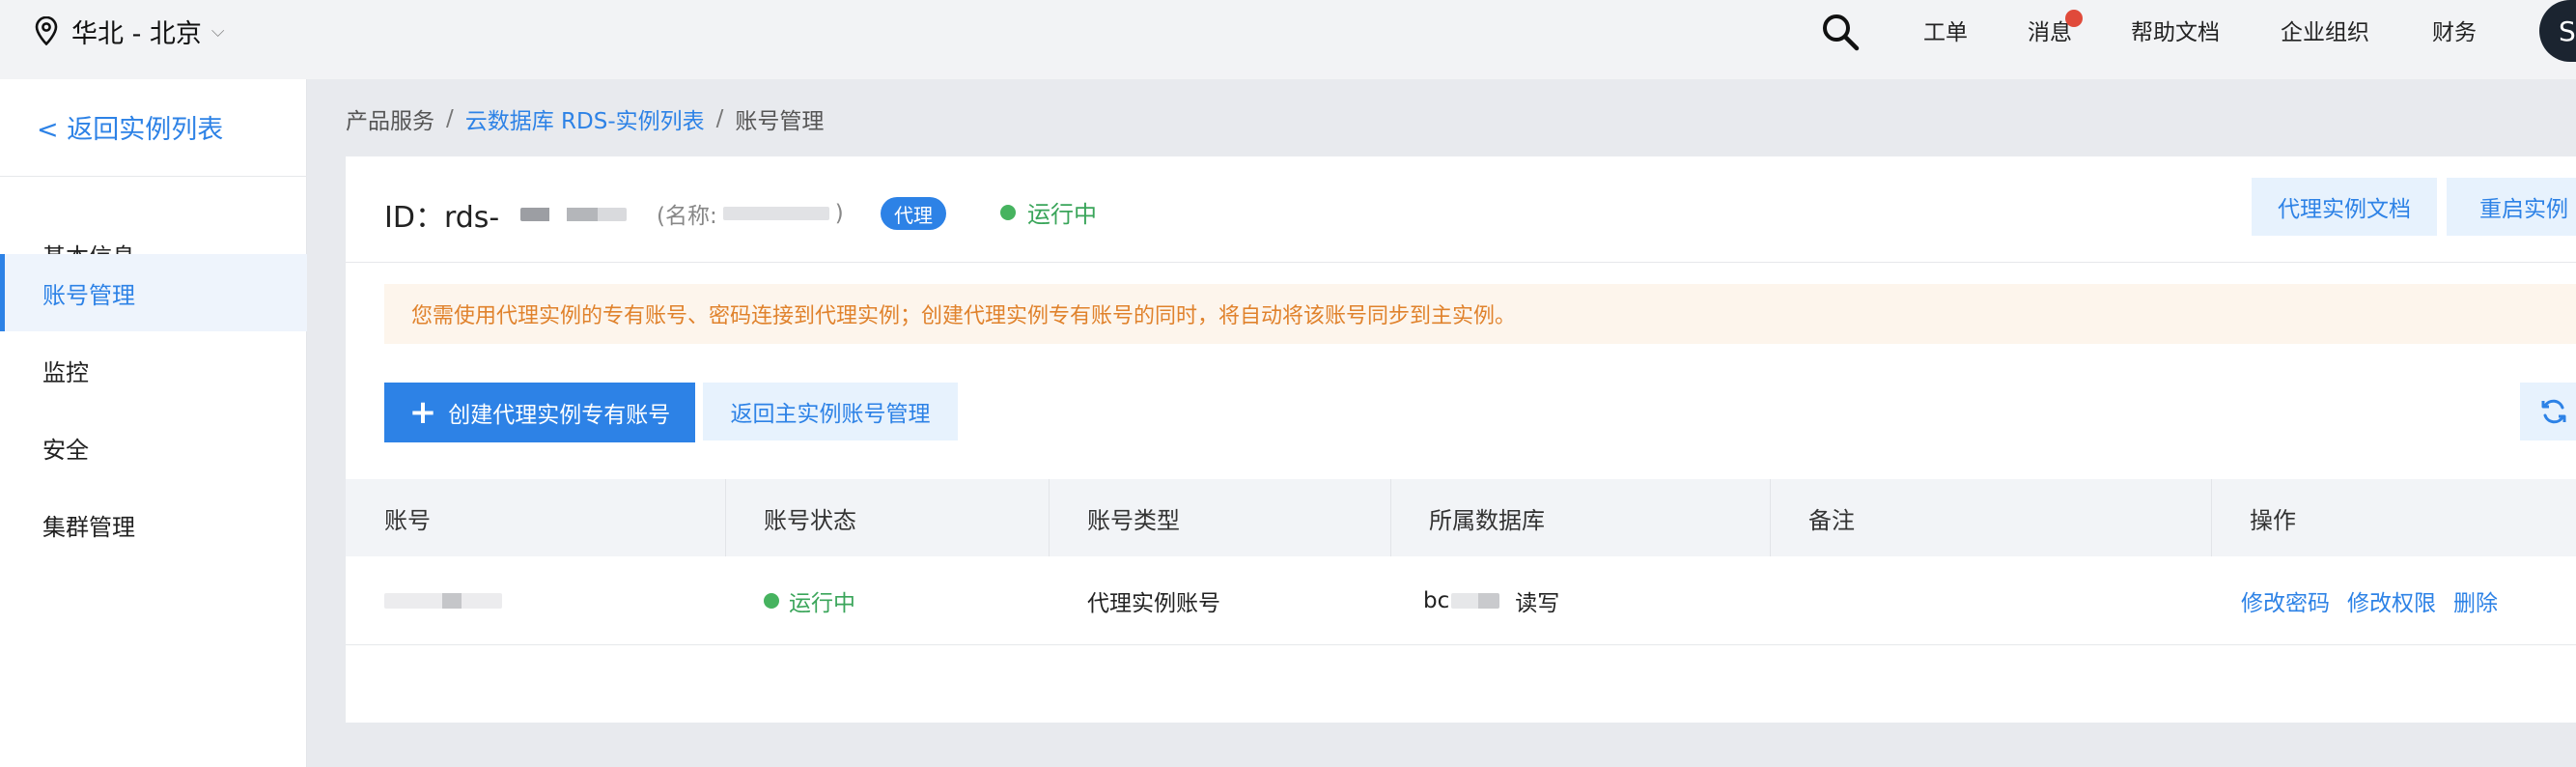 The image size is (2576, 767). Describe the element at coordinates (687, 216) in the screenshot. I see `instance-name-prefix: (名称:` at that location.